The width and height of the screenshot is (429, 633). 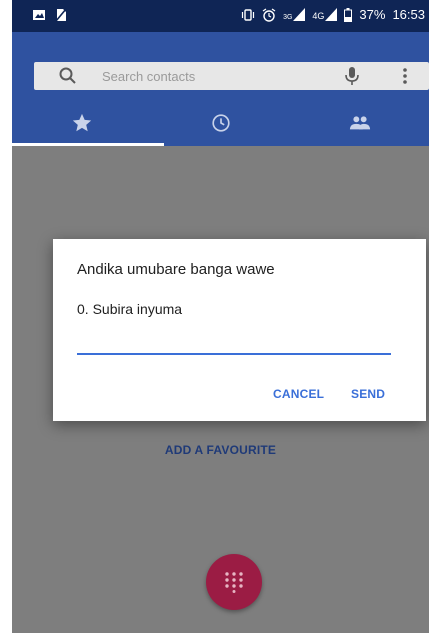 I want to click on clock-icon, so click(x=220, y=123).